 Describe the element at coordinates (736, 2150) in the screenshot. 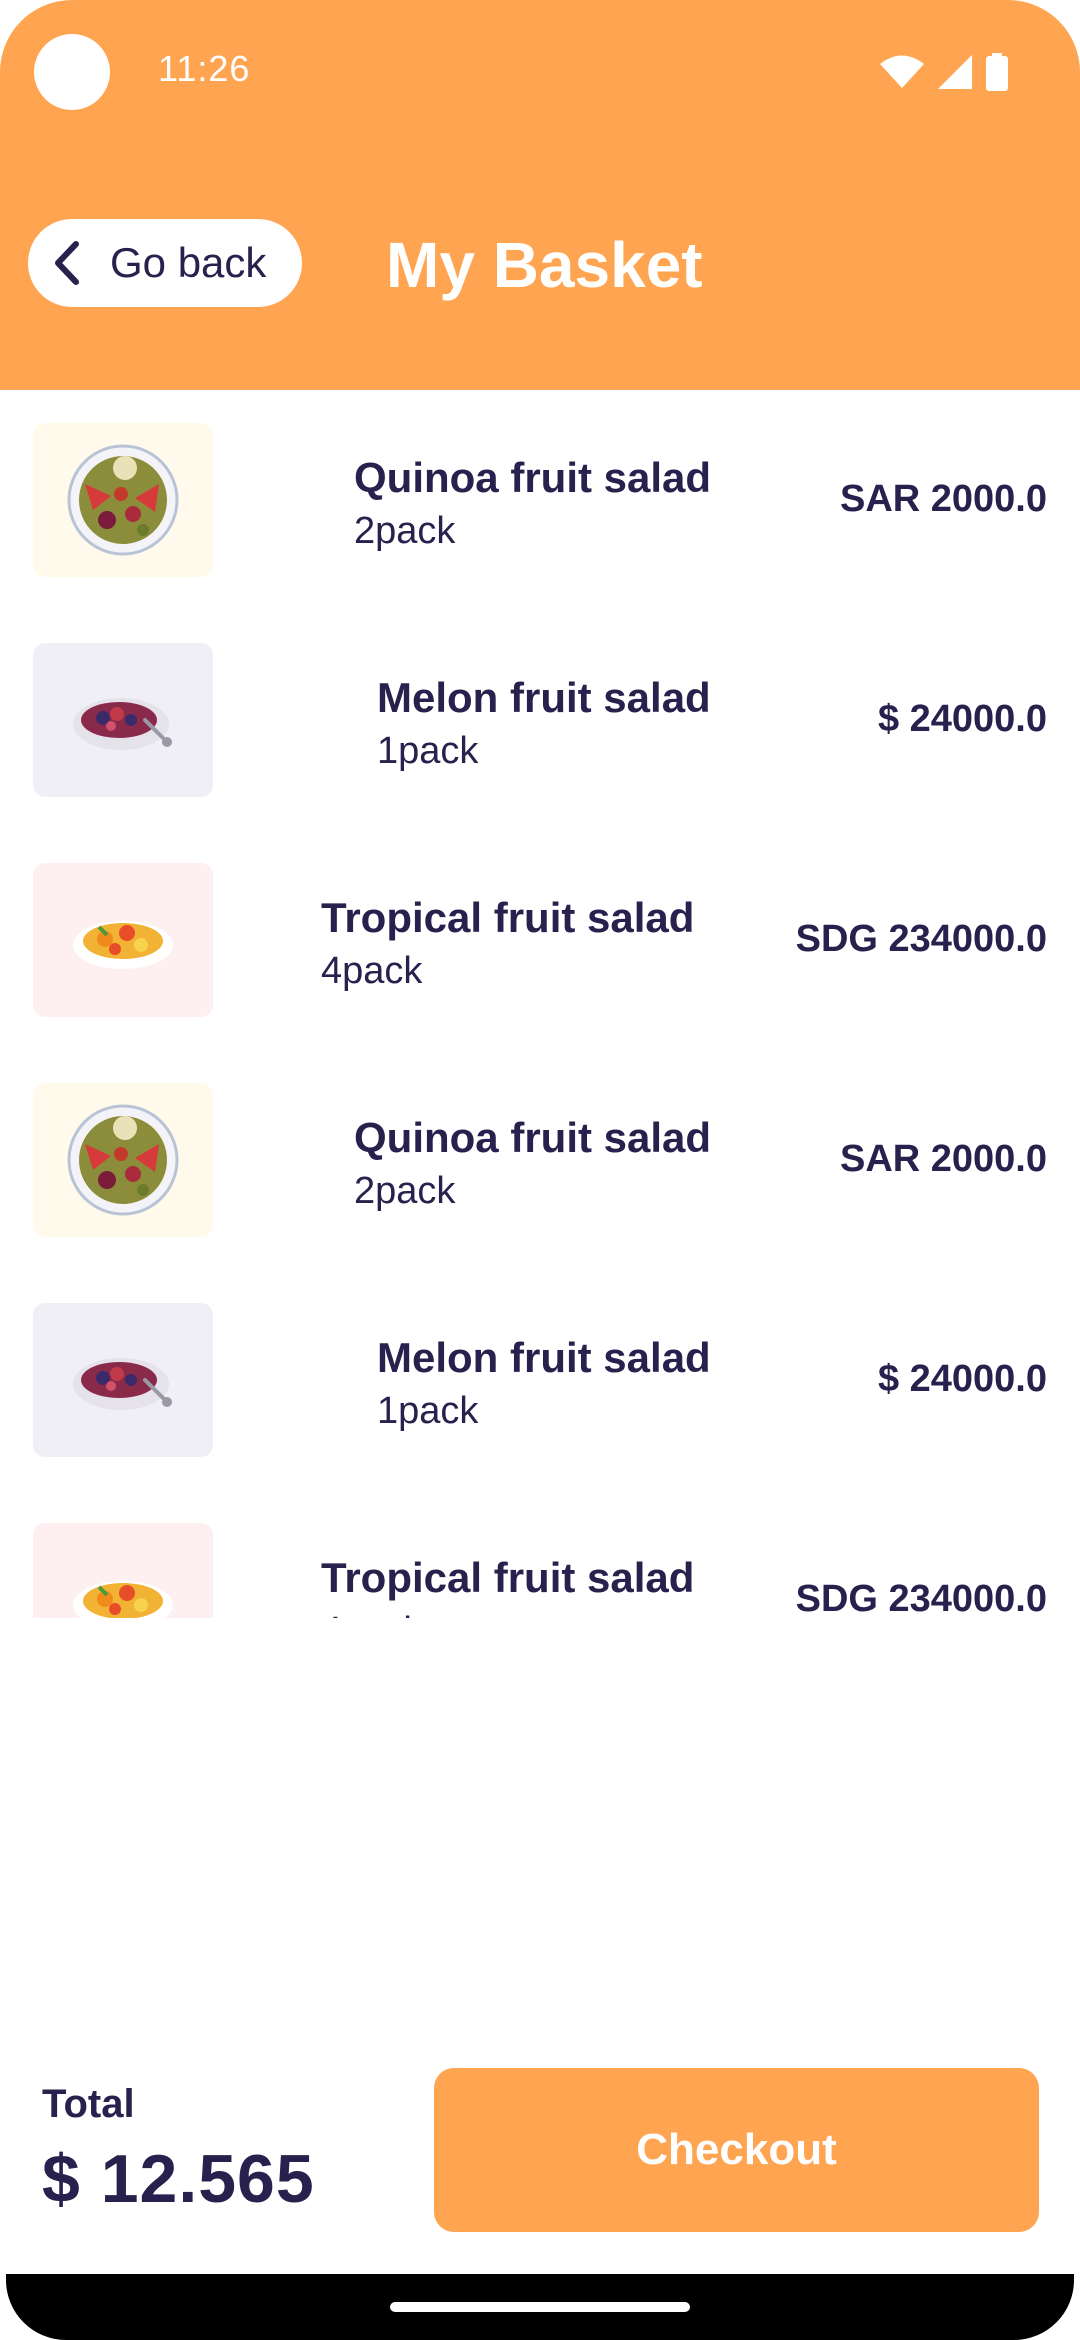

I see `checkout-button: Checkout` at that location.